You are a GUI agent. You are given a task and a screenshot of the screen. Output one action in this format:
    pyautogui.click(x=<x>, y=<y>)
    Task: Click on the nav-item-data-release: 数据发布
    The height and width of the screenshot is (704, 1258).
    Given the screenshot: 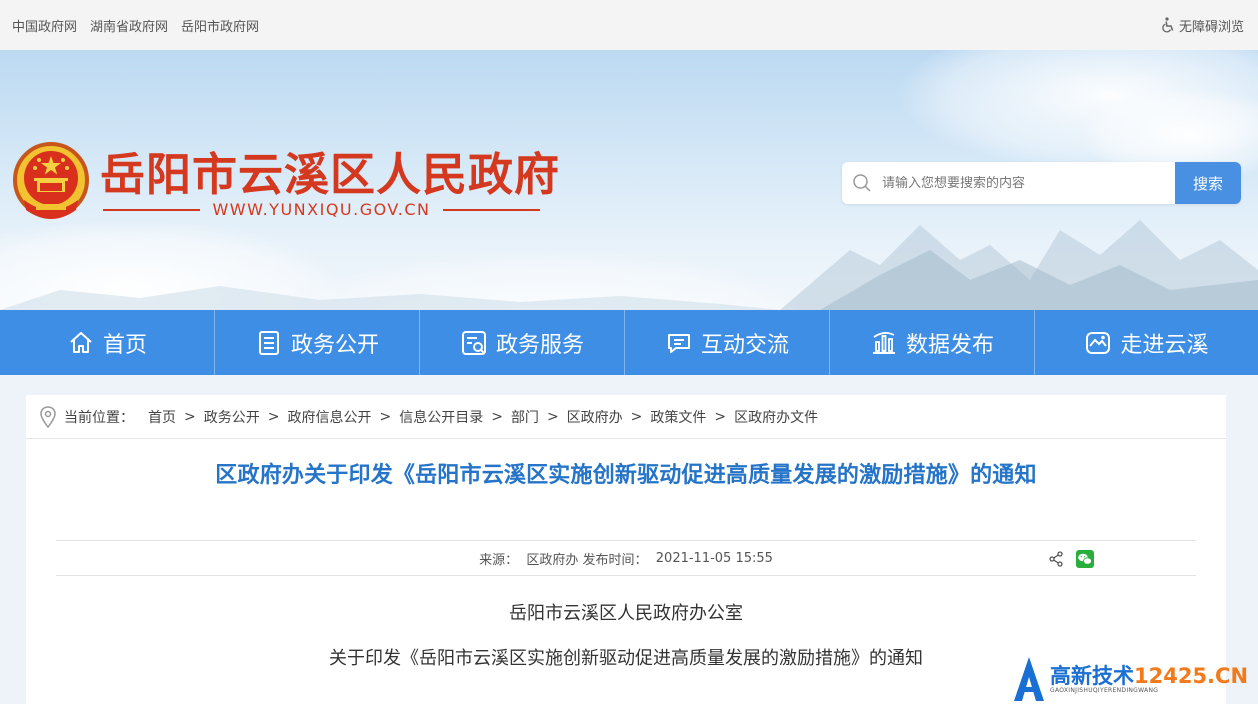 What is the action you would take?
    pyautogui.click(x=932, y=342)
    